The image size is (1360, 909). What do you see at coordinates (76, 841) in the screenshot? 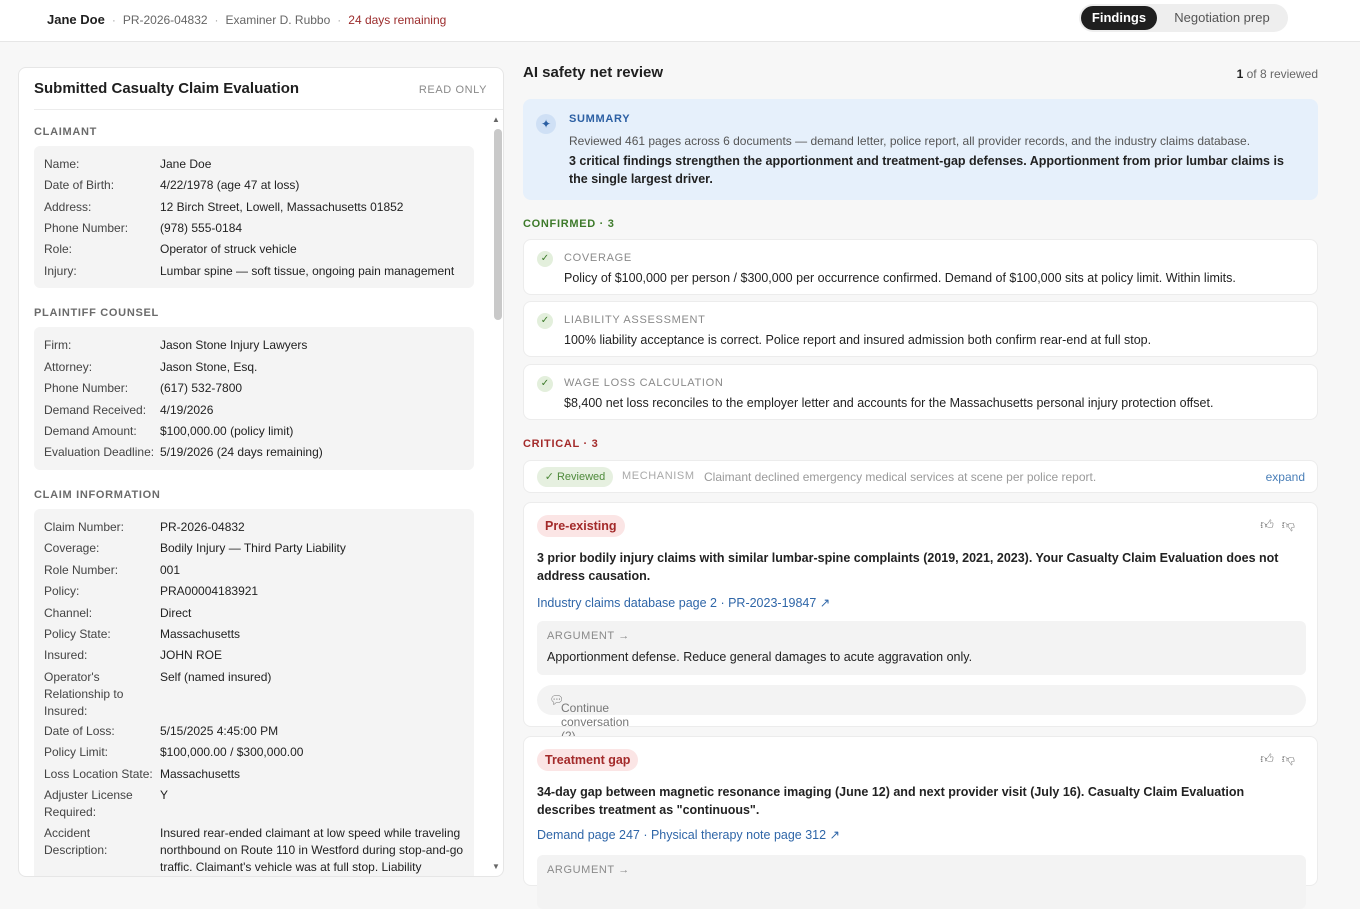
I see `field-label: Accident Description:` at bounding box center [76, 841].